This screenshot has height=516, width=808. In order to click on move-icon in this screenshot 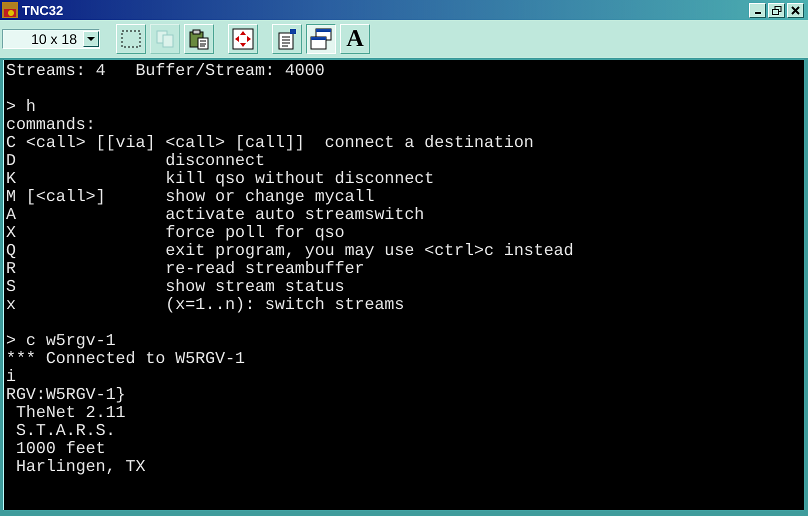, I will do `click(243, 39)`.